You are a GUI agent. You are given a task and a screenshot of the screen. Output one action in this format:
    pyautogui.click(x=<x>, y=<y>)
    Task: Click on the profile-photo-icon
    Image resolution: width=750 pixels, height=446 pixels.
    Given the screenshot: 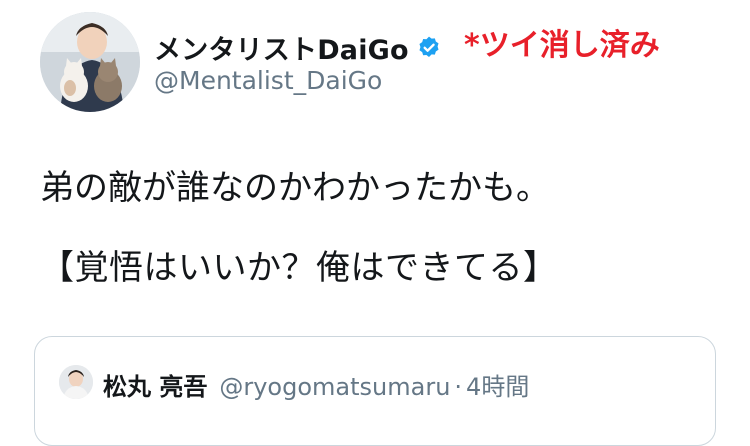 What is the action you would take?
    pyautogui.click(x=90, y=62)
    